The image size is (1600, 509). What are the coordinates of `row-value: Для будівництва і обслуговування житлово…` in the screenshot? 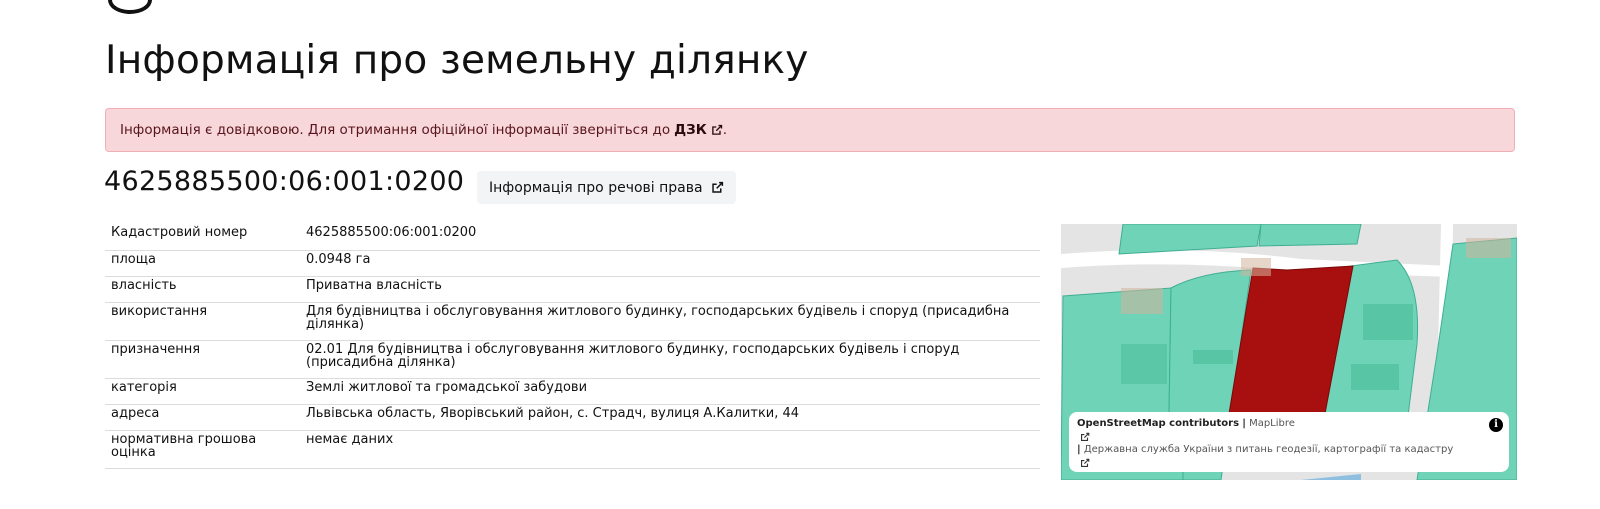 It's located at (670, 321).